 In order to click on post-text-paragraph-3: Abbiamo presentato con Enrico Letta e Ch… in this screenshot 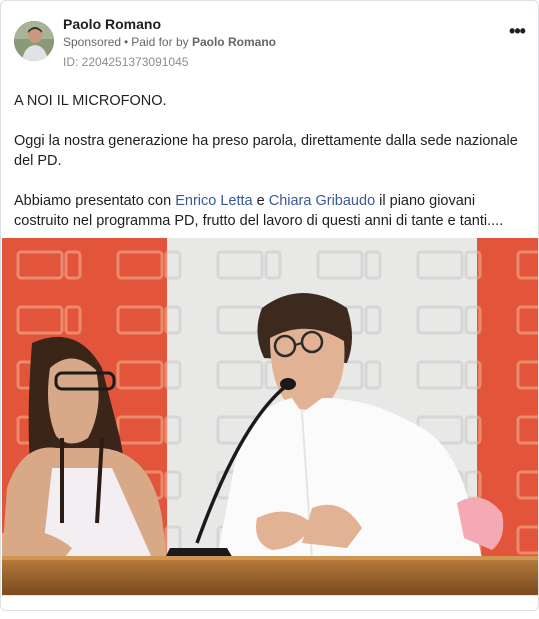, I will do `click(271, 211)`.